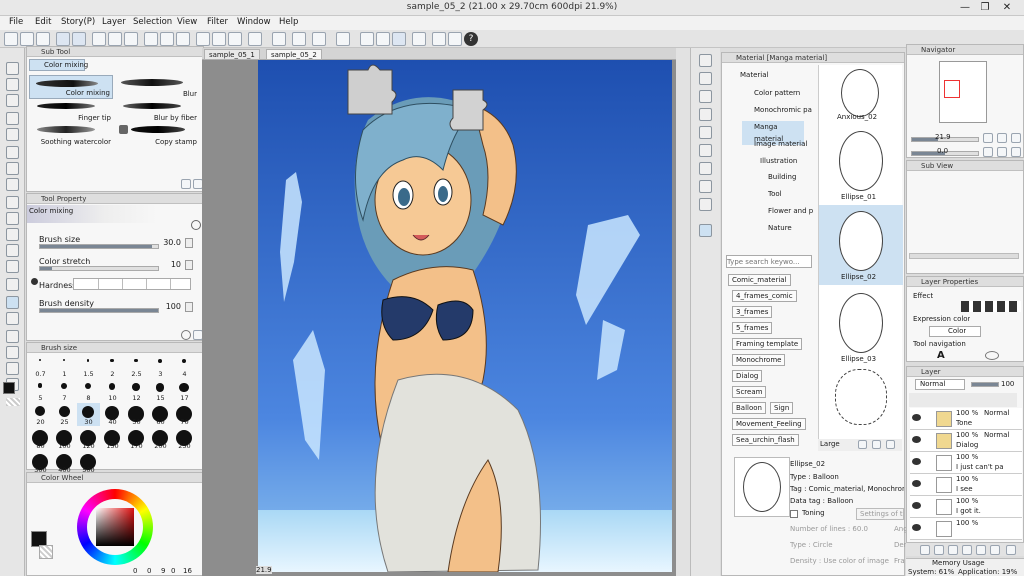  Describe the element at coordinates (16, 22) in the screenshot. I see `menu-file: File` at that location.